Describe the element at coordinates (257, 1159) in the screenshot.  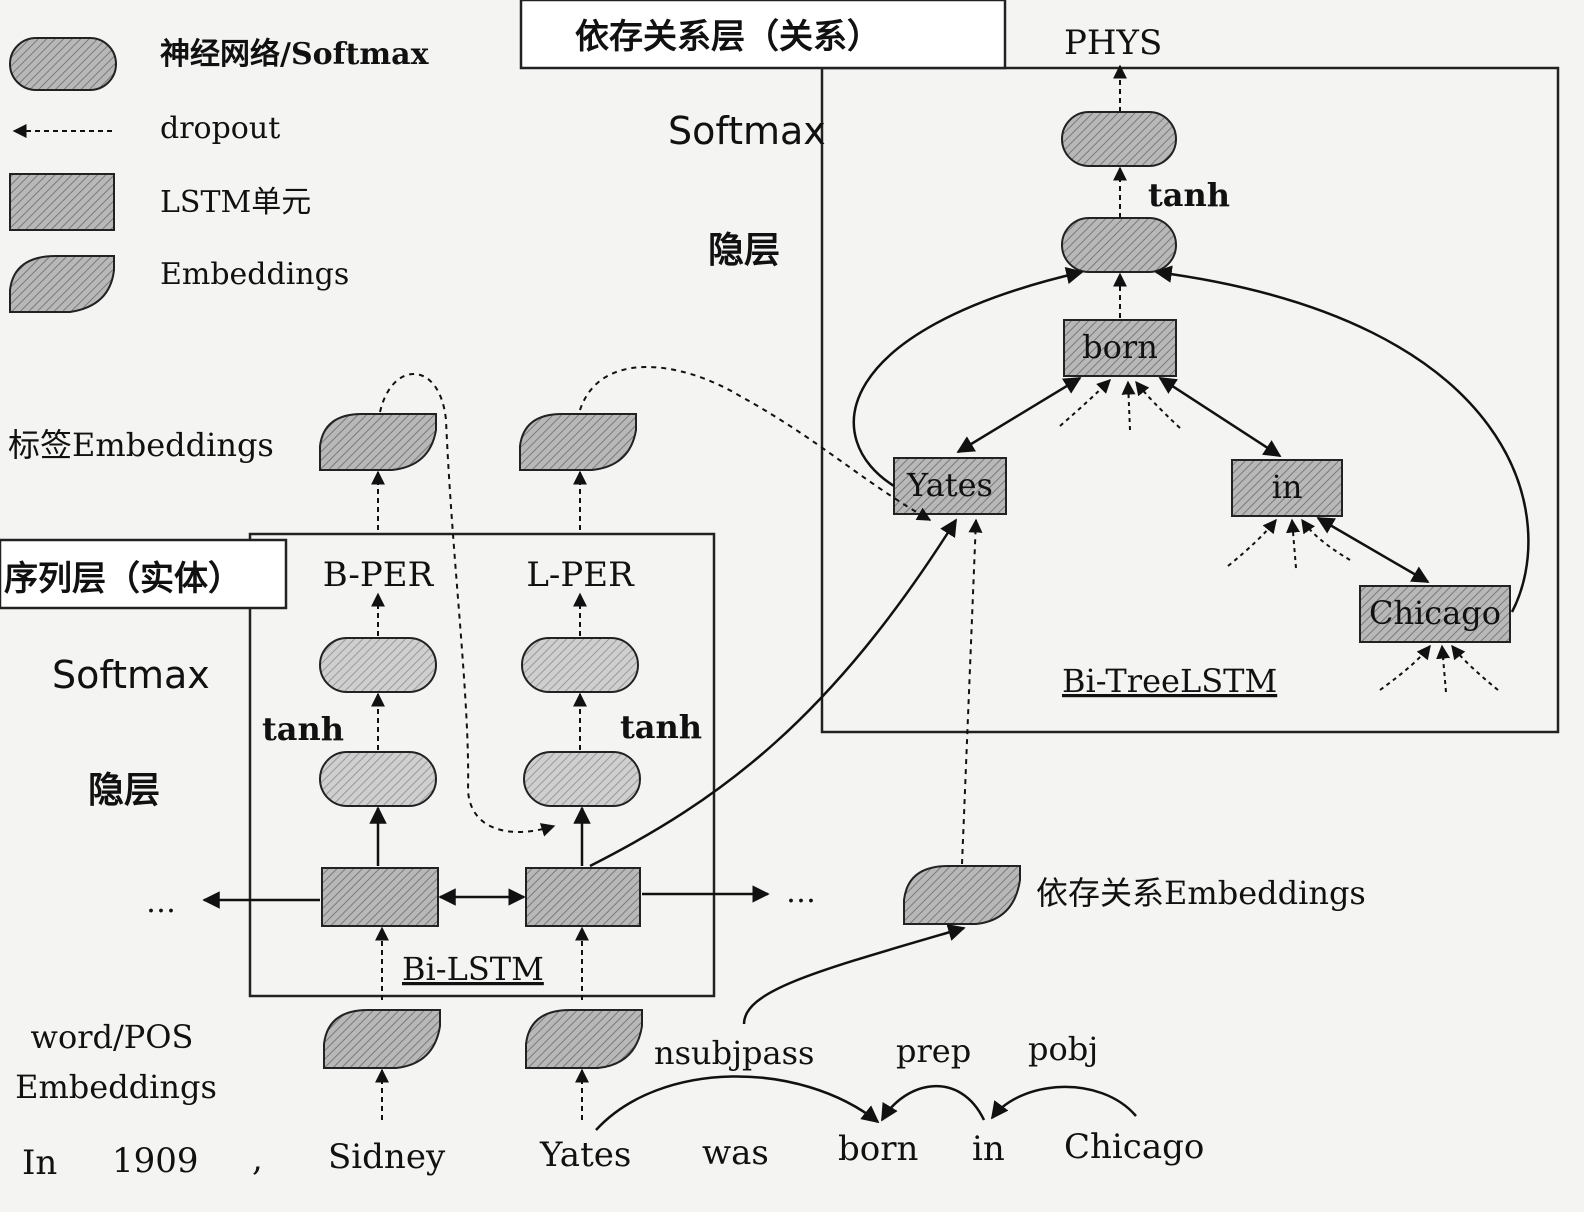
I see `word-comma: ,` at that location.